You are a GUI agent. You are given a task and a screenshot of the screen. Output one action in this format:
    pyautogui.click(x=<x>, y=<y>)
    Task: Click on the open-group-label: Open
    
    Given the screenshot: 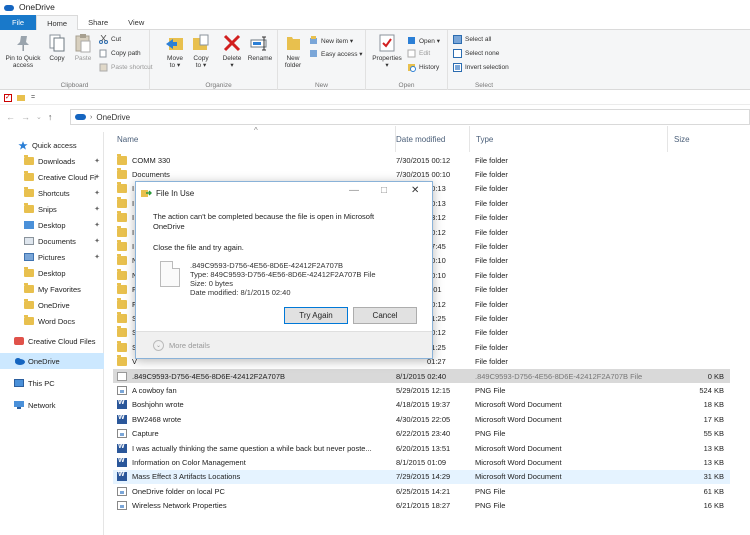 What is the action you would take?
    pyautogui.click(x=406, y=85)
    